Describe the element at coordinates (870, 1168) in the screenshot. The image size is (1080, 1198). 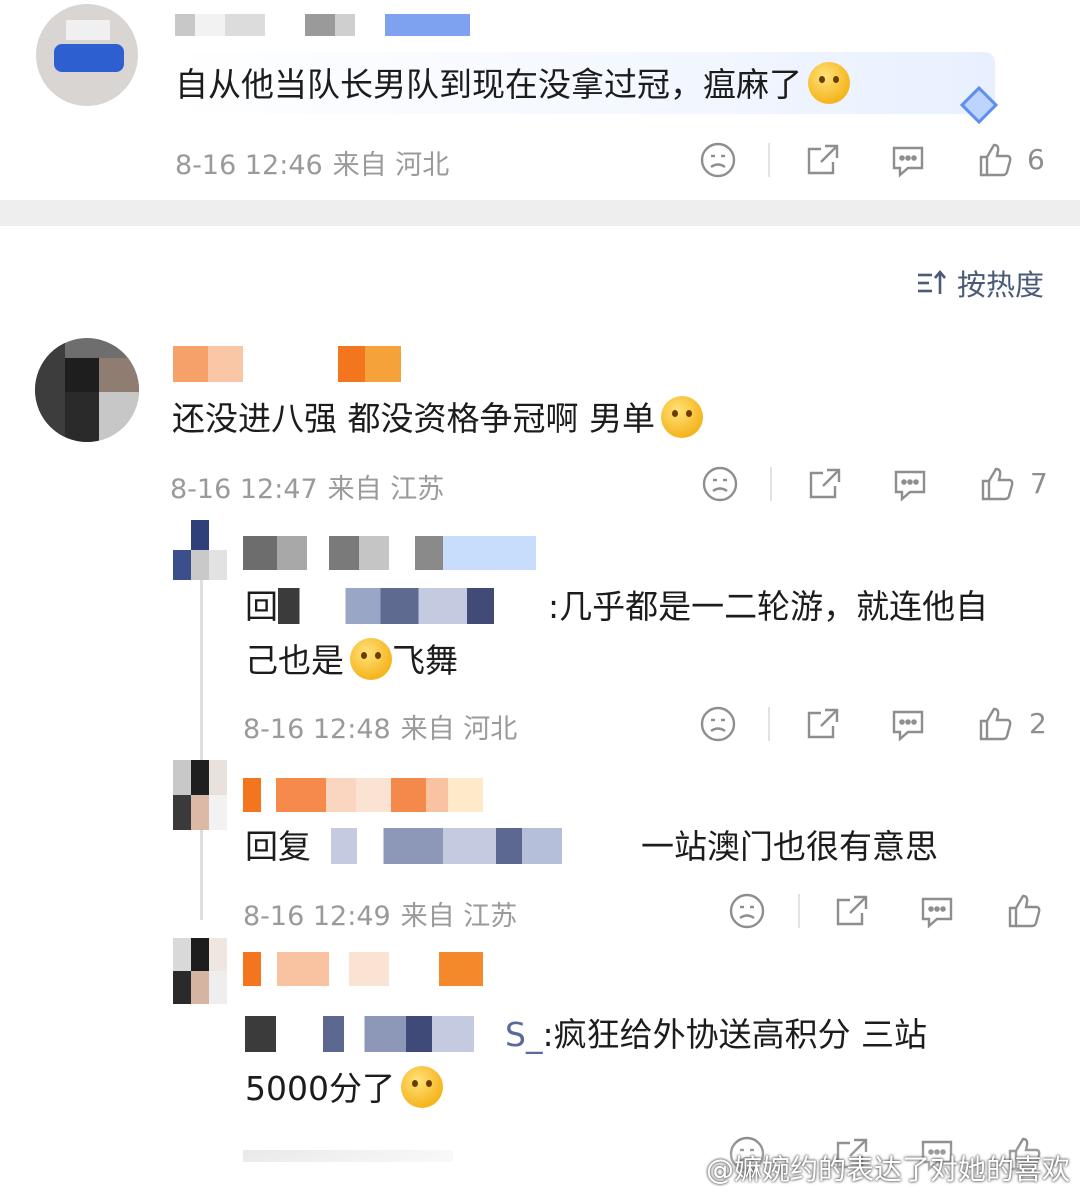
I see `watermark: @嫲婉约的表达了对她的喜欢` at that location.